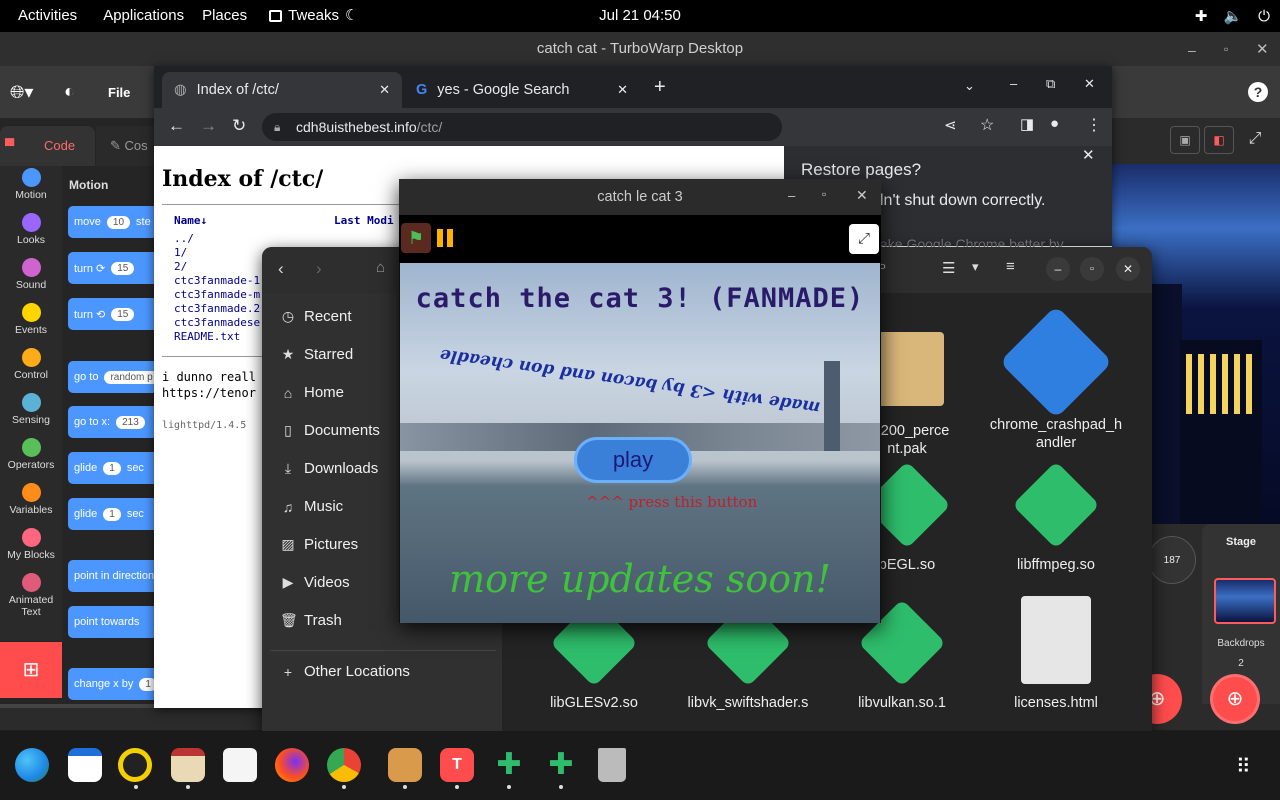  What do you see at coordinates (224, 16) in the screenshot?
I see `places-menu: Places` at bounding box center [224, 16].